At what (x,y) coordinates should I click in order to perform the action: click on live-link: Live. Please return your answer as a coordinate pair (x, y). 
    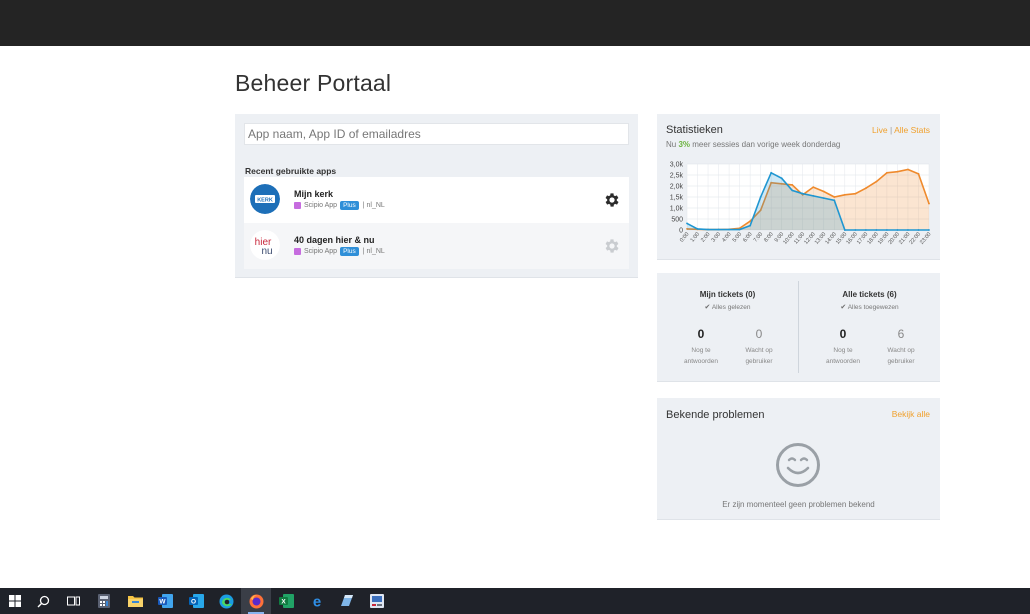
    Looking at the image, I should click on (880, 130).